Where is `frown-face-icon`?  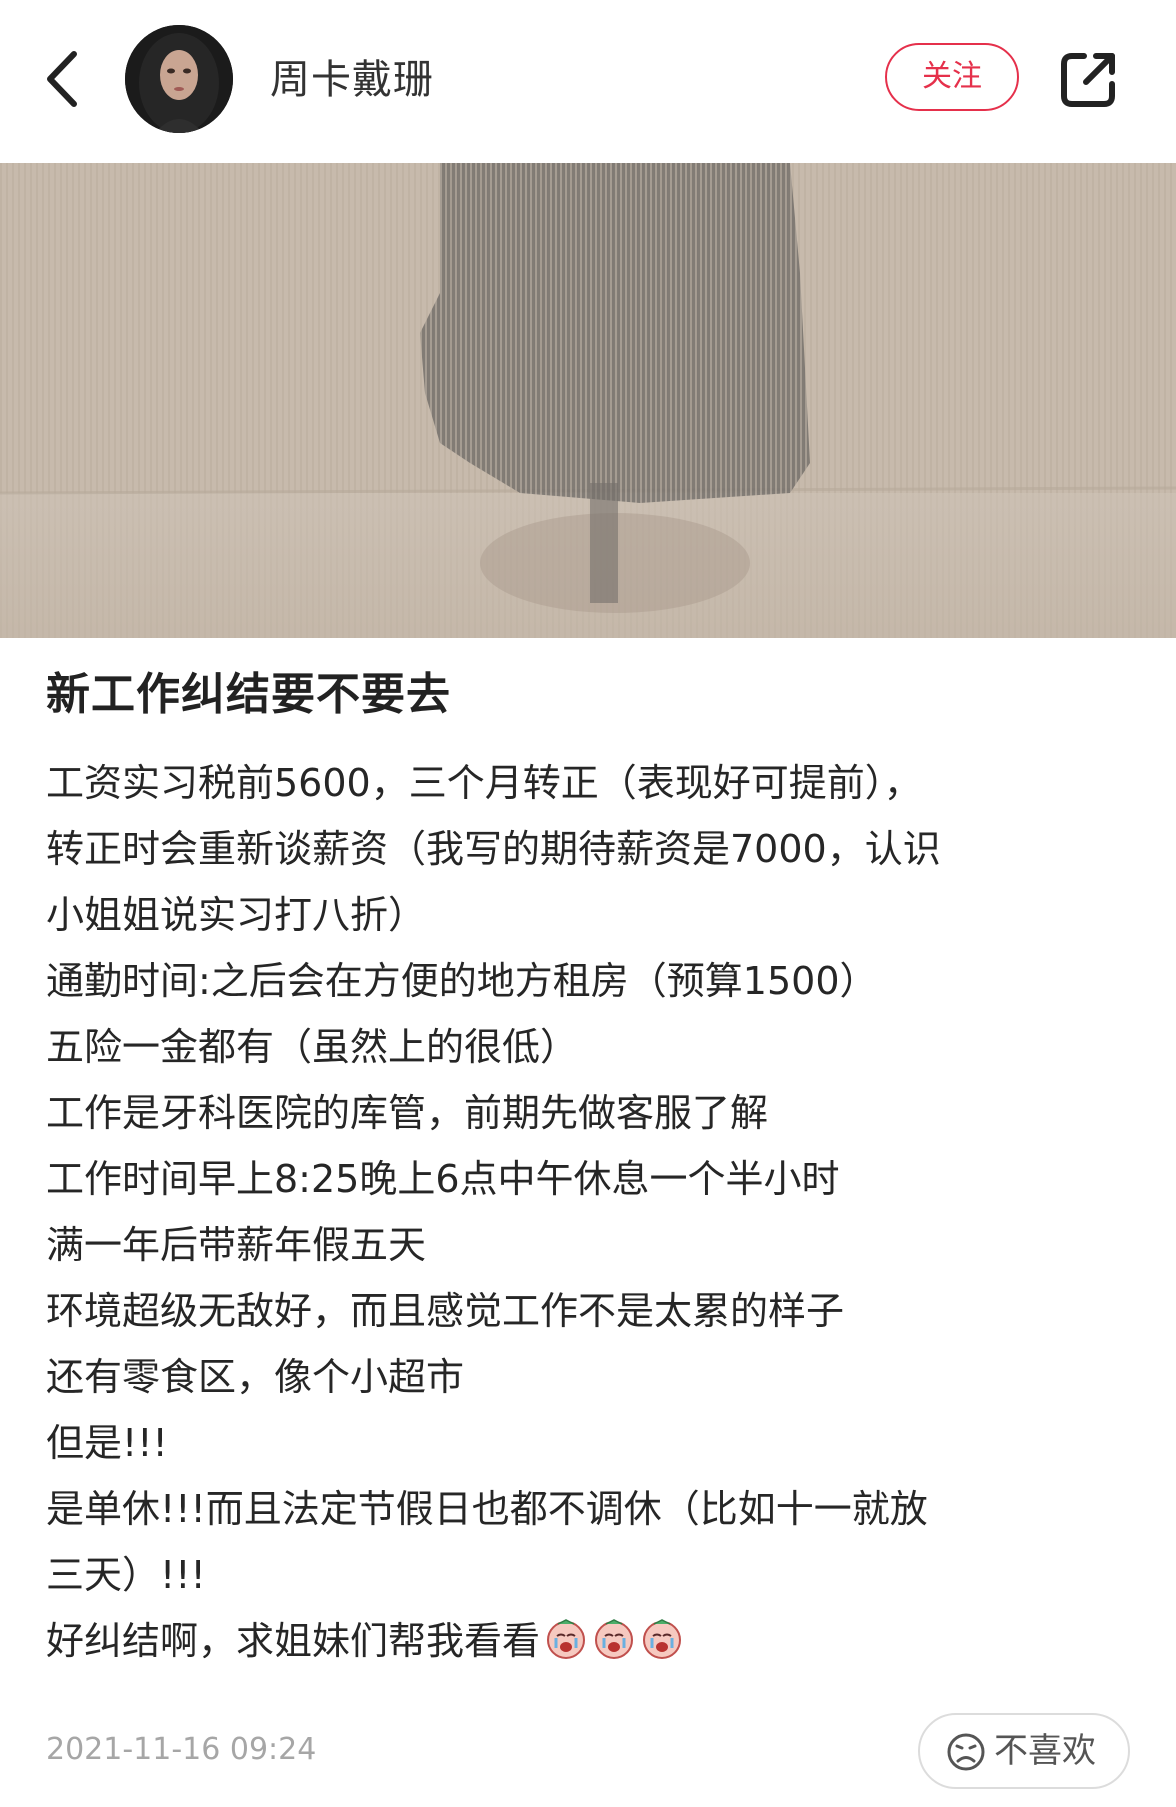
frown-face-icon is located at coordinates (966, 1752).